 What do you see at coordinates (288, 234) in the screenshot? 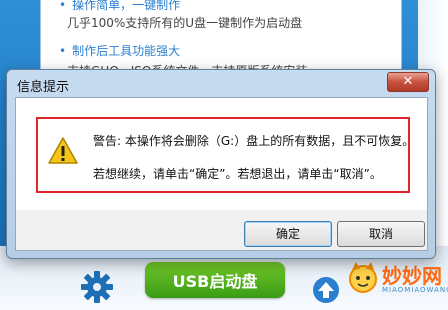
I see `ok-button: 确定` at bounding box center [288, 234].